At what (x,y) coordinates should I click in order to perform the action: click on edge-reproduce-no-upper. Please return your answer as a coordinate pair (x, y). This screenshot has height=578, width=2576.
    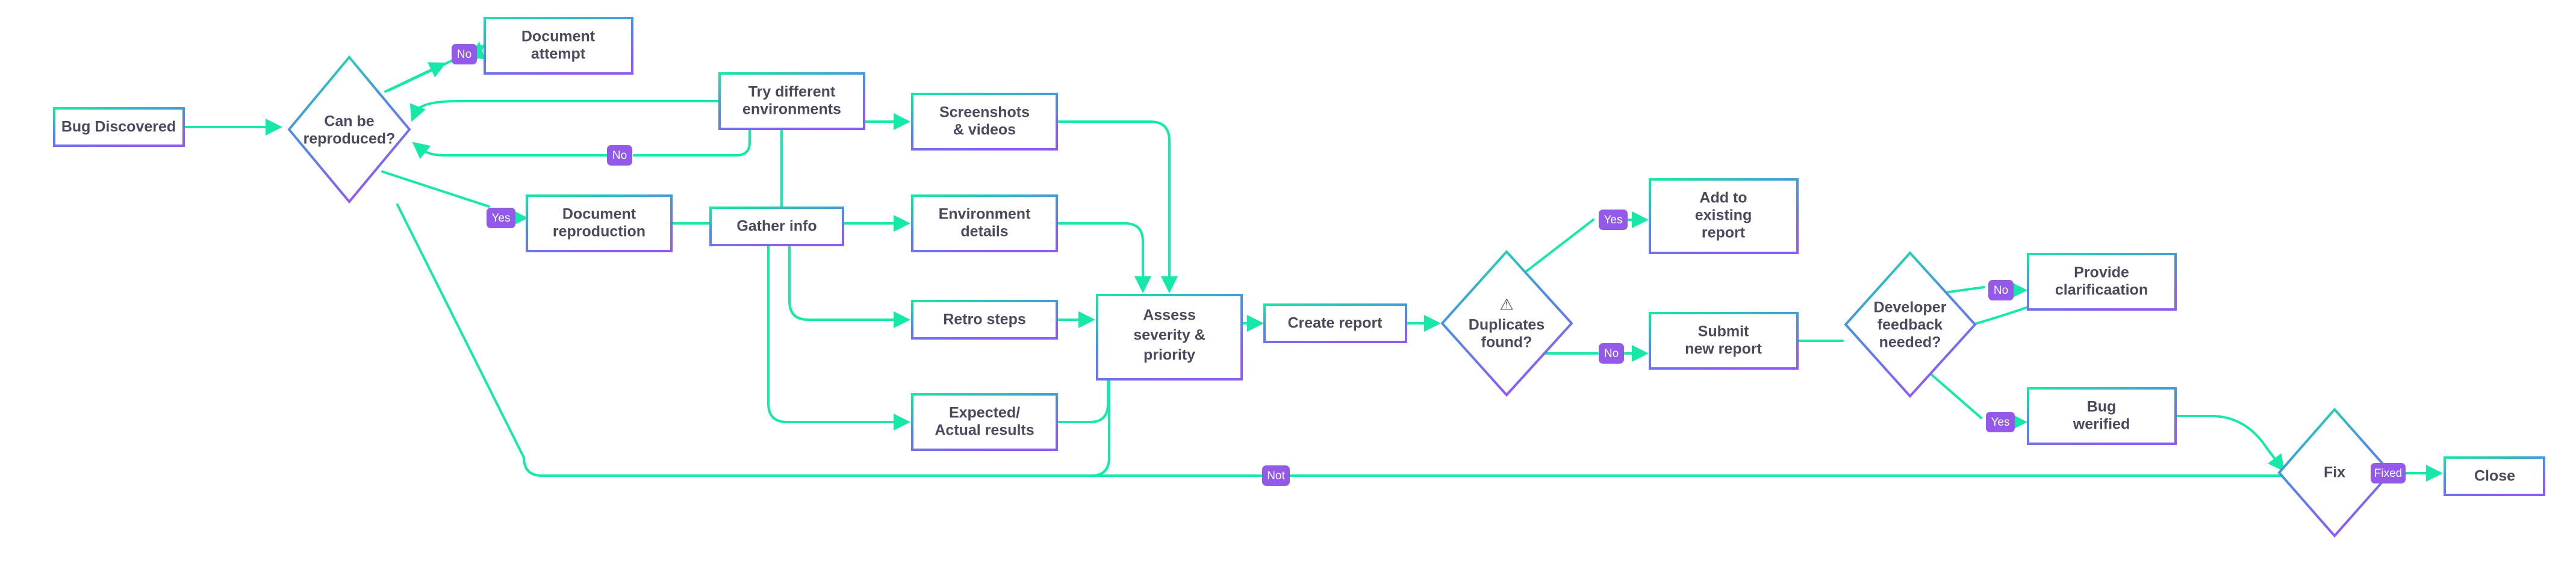
    Looking at the image, I should click on (416, 77).